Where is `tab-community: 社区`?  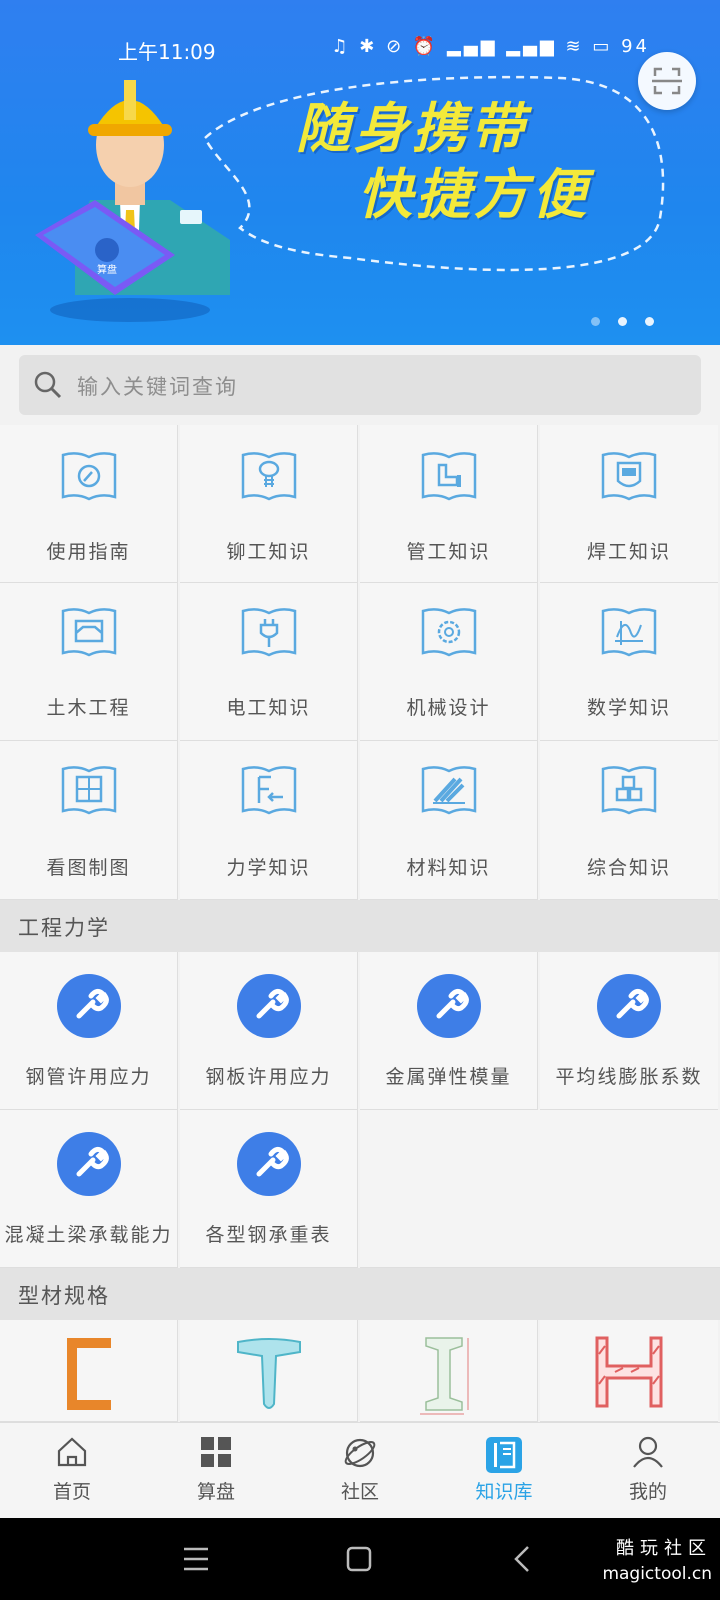 tab-community: 社区 is located at coordinates (360, 1471).